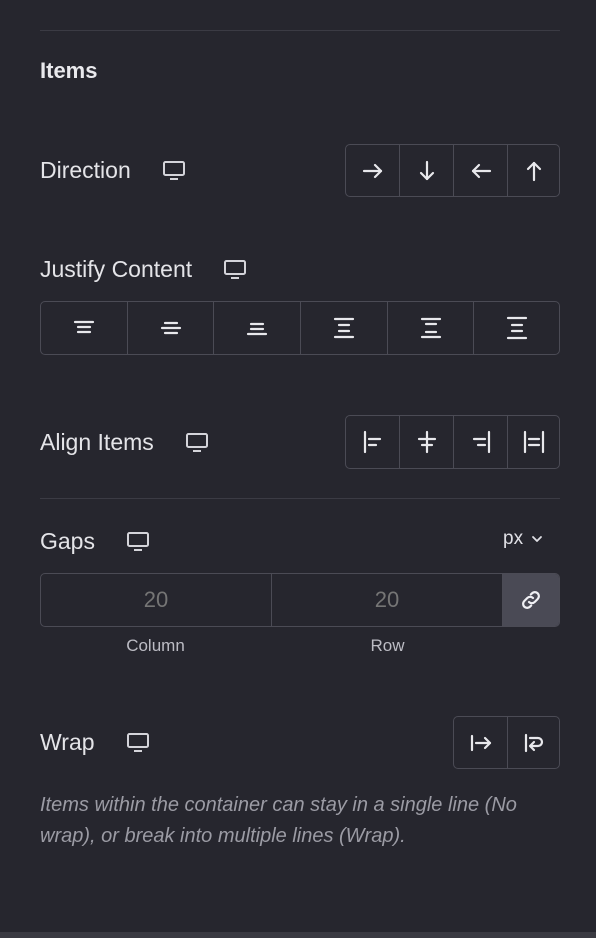 This screenshot has width=596, height=938. I want to click on justify-space-around-button, so click(431, 328).